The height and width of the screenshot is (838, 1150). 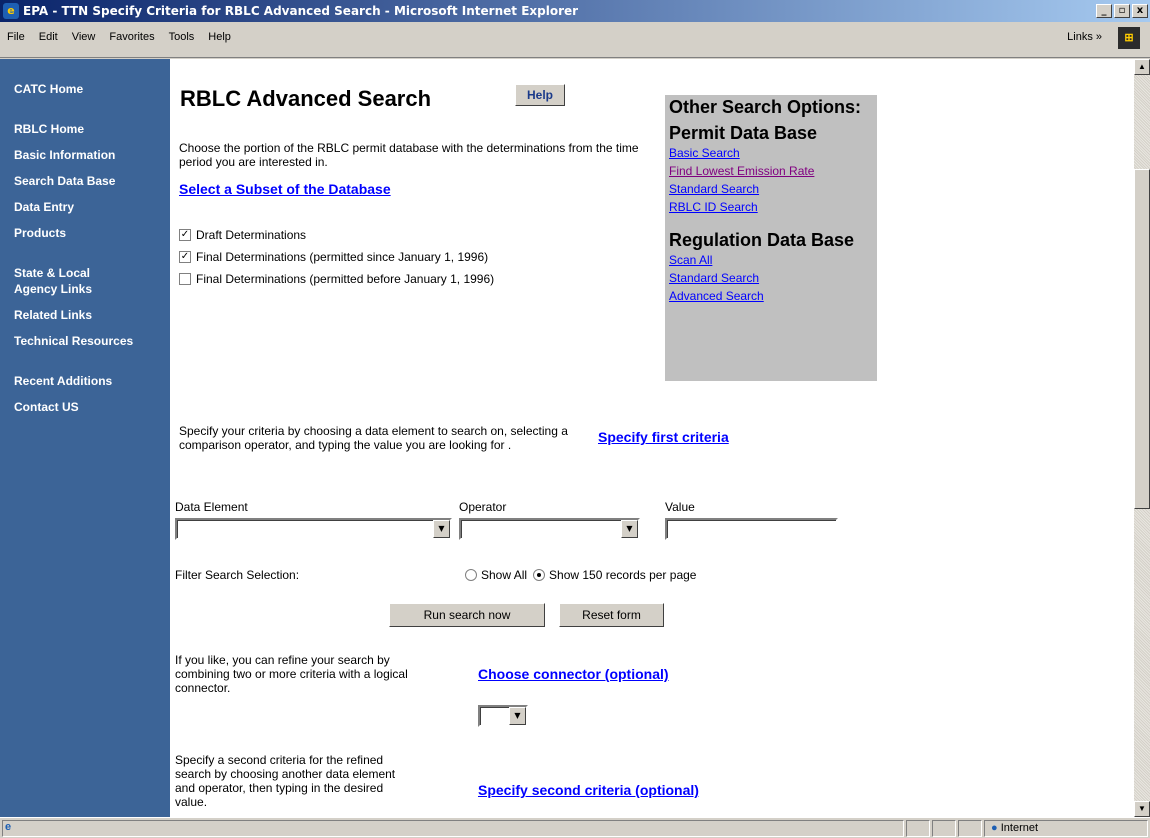 I want to click on specify-first-criteria-link: Specify first criteria, so click(x=663, y=437).